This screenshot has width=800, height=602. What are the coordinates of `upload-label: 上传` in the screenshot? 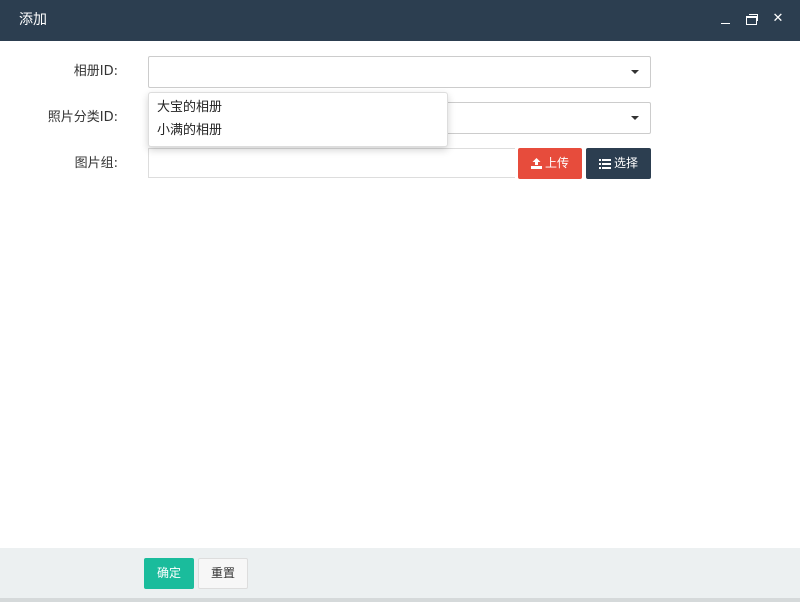 It's located at (556, 163).